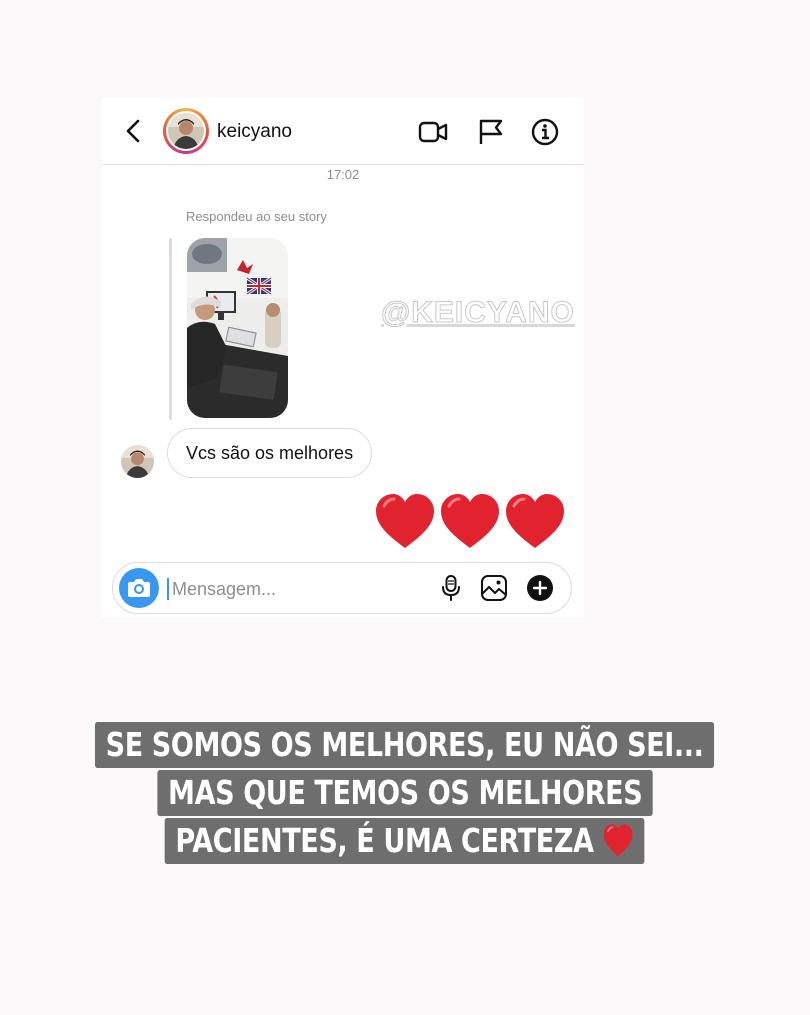 The width and height of the screenshot is (810, 1015). Describe the element at coordinates (540, 588) in the screenshot. I see `plus-icon` at that location.